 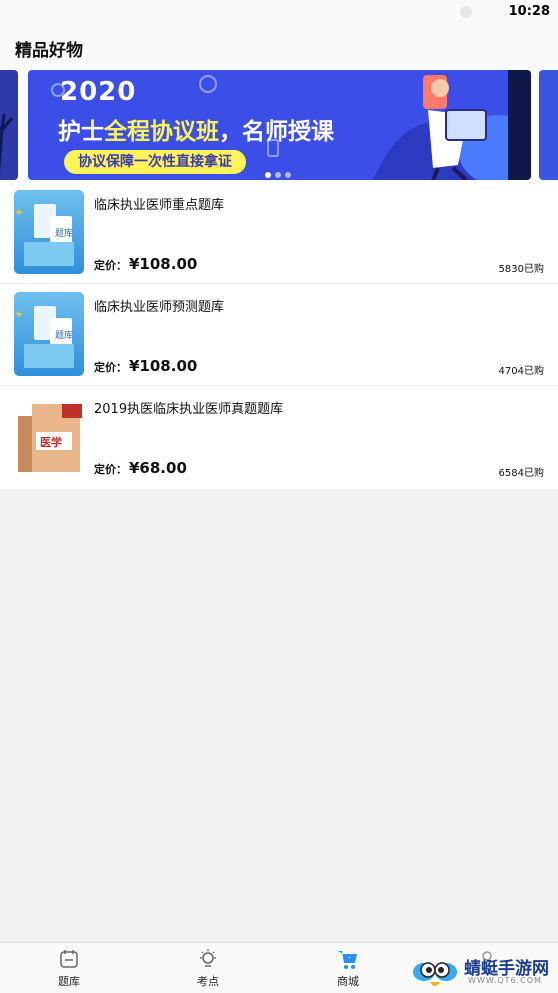 I want to click on banner-prev-slide, so click(x=9, y=125).